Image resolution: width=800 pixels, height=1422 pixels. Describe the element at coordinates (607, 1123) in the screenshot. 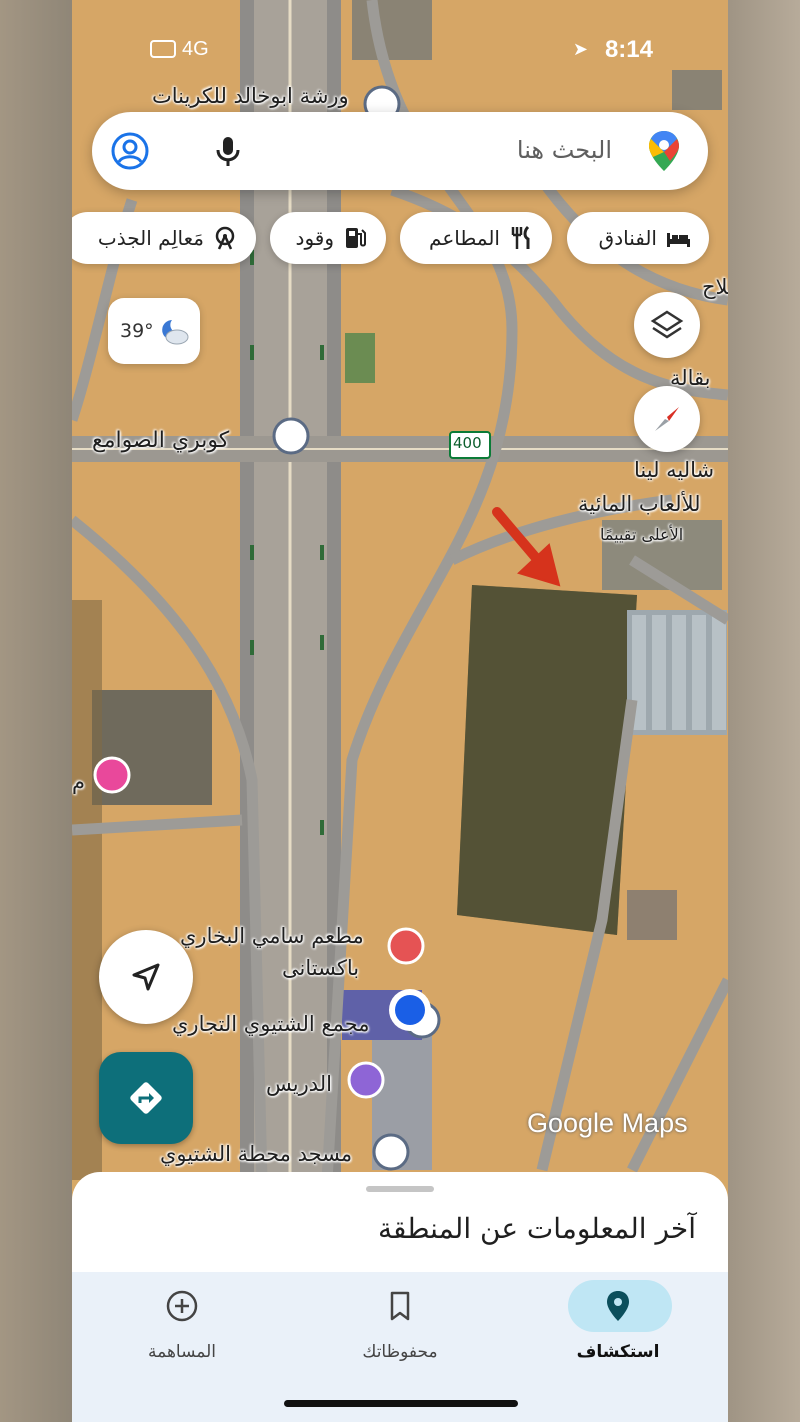

I see `google-maps-watermark: Google Maps` at that location.